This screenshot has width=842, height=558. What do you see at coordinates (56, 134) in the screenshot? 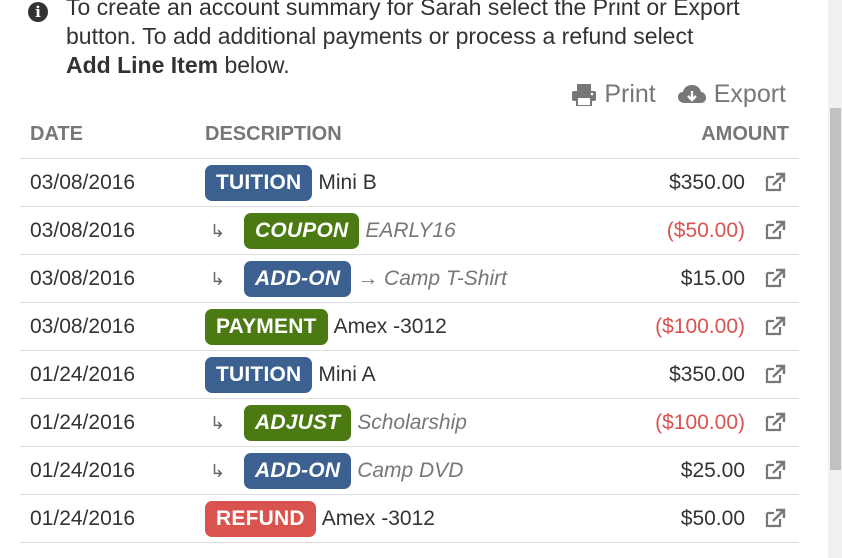
I see `header-date: DATE` at bounding box center [56, 134].